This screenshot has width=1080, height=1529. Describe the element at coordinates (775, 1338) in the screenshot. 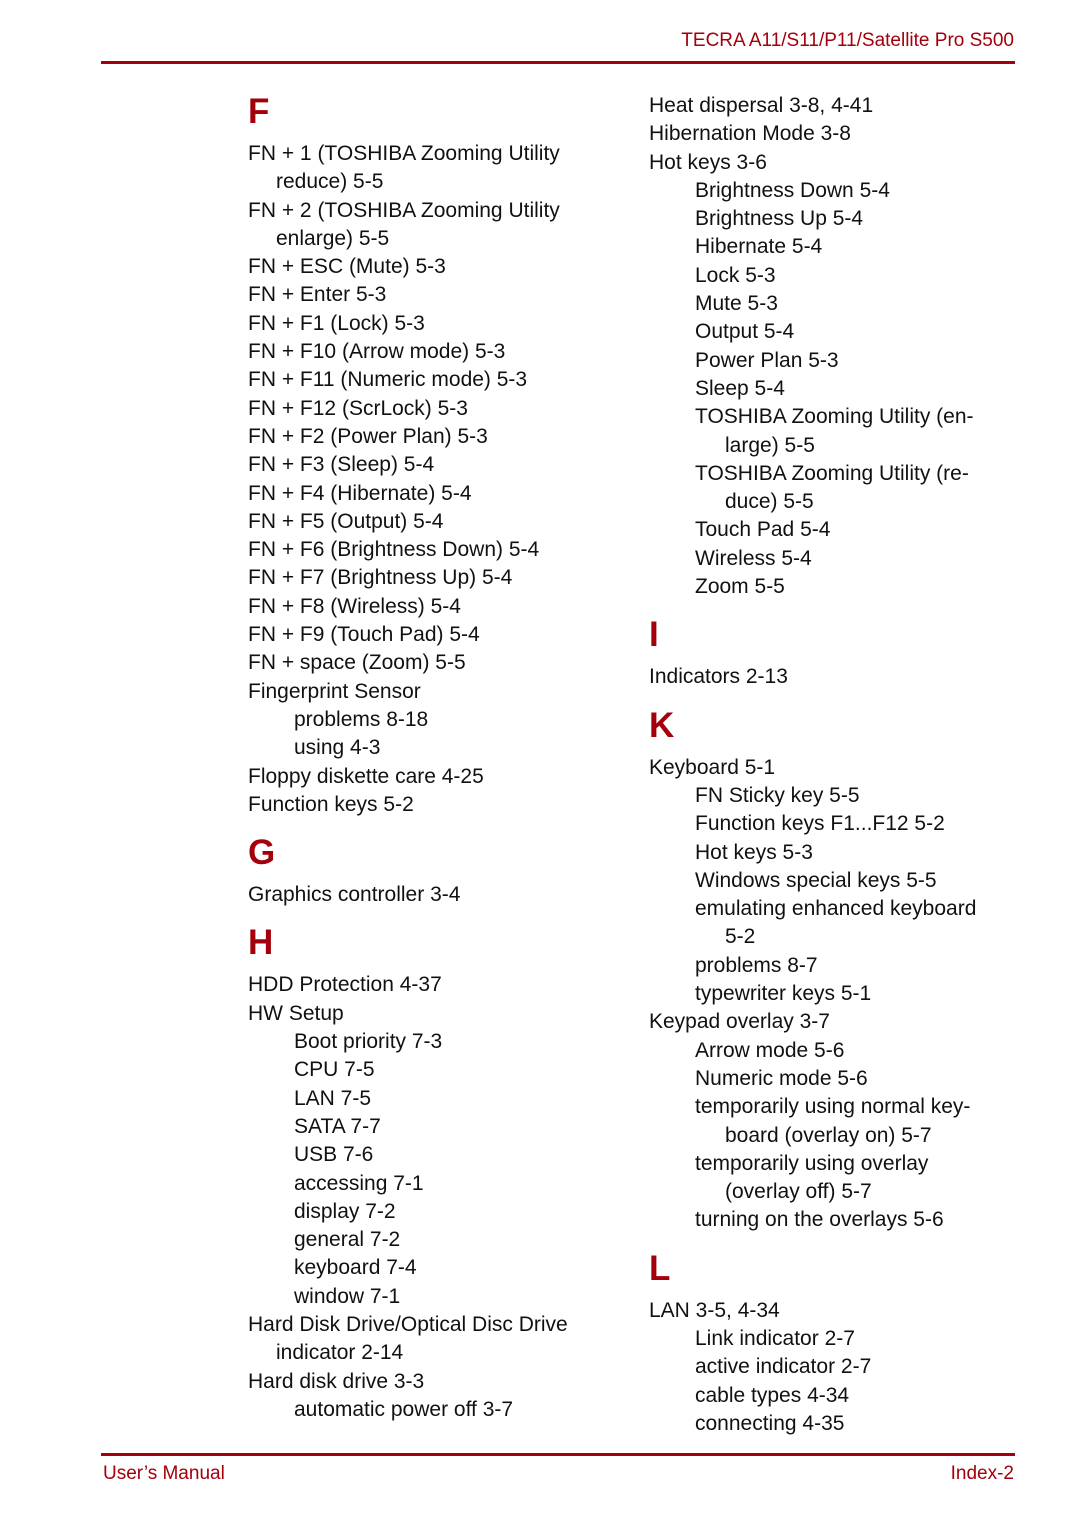

I see `index-subentry: Link indicator 2-7` at that location.